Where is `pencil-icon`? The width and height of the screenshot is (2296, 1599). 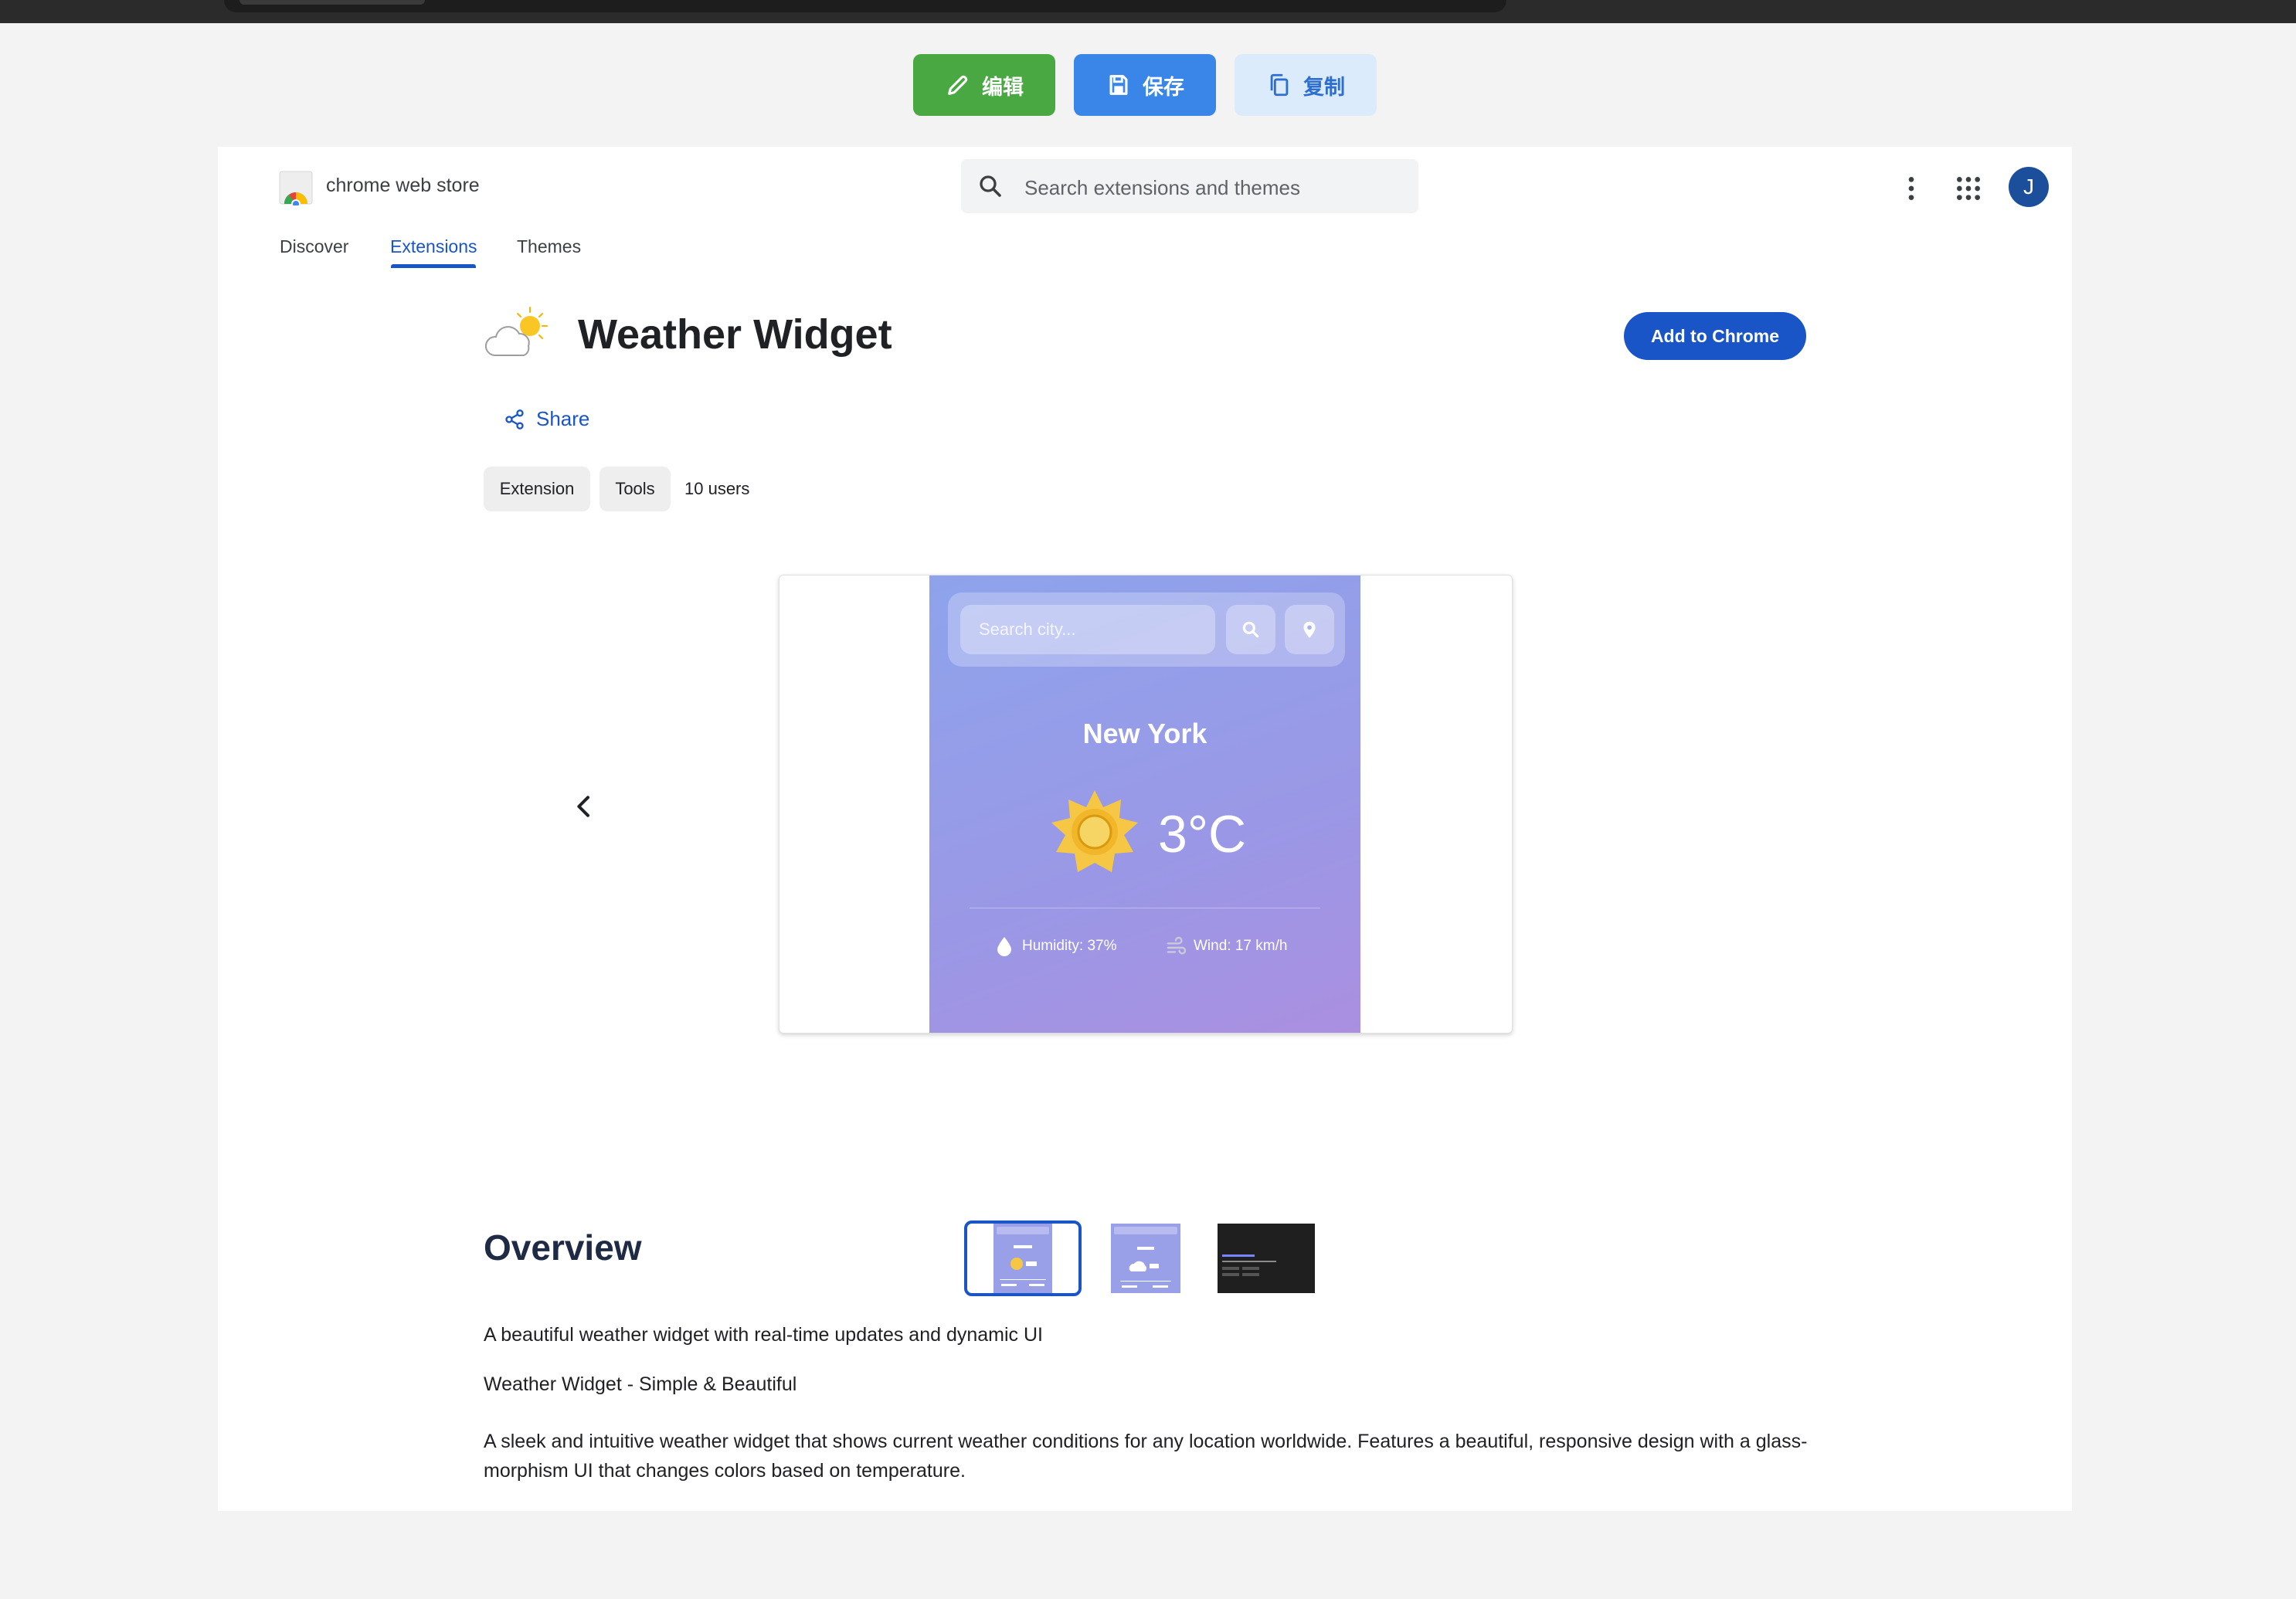 pencil-icon is located at coordinates (958, 85).